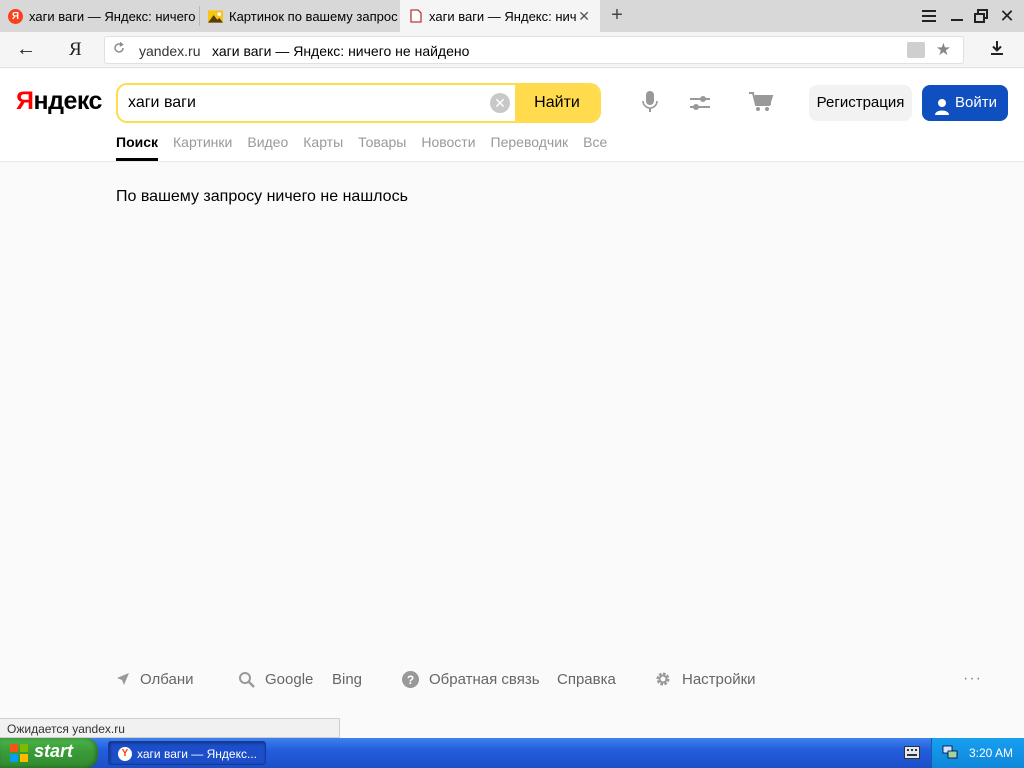  What do you see at coordinates (530, 146) in the screenshot?
I see `nav-item-translator: Переводчик` at bounding box center [530, 146].